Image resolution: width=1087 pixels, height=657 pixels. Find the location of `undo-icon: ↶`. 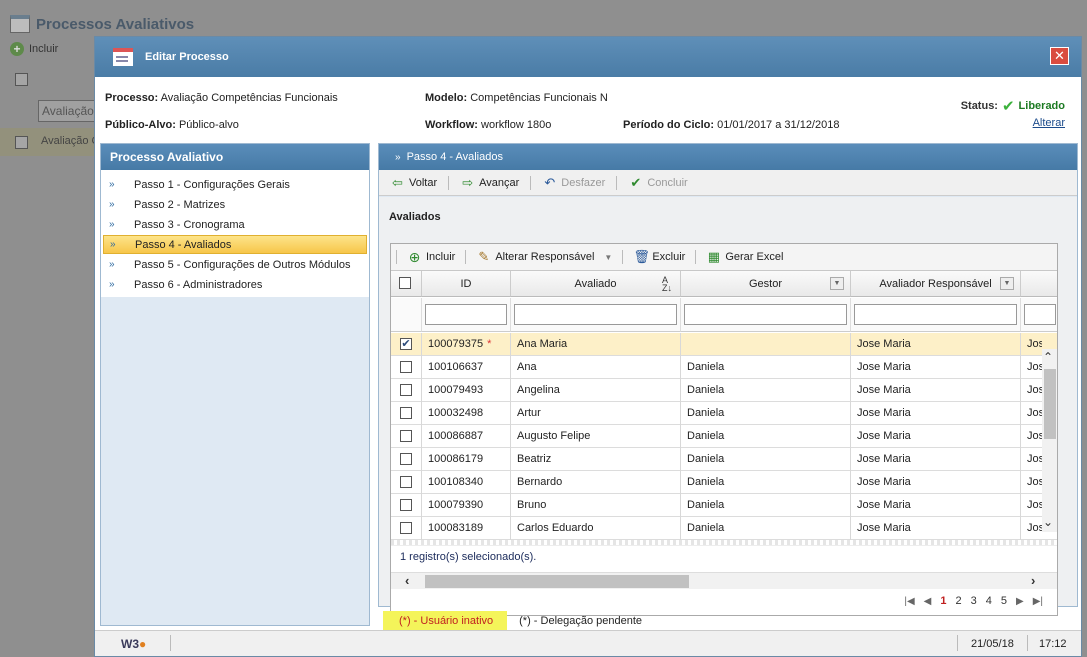

undo-icon: ↶ is located at coordinates (550, 182).